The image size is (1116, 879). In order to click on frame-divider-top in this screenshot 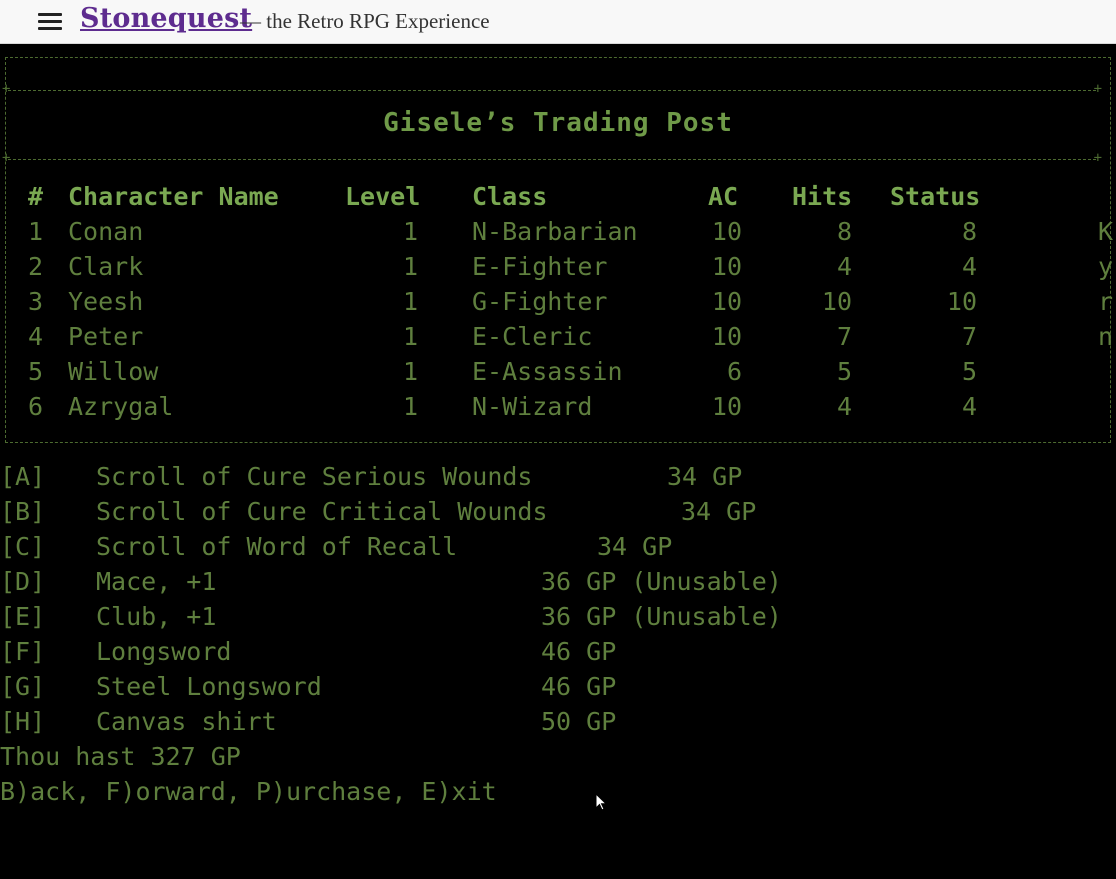, I will do `click(552, 89)`.